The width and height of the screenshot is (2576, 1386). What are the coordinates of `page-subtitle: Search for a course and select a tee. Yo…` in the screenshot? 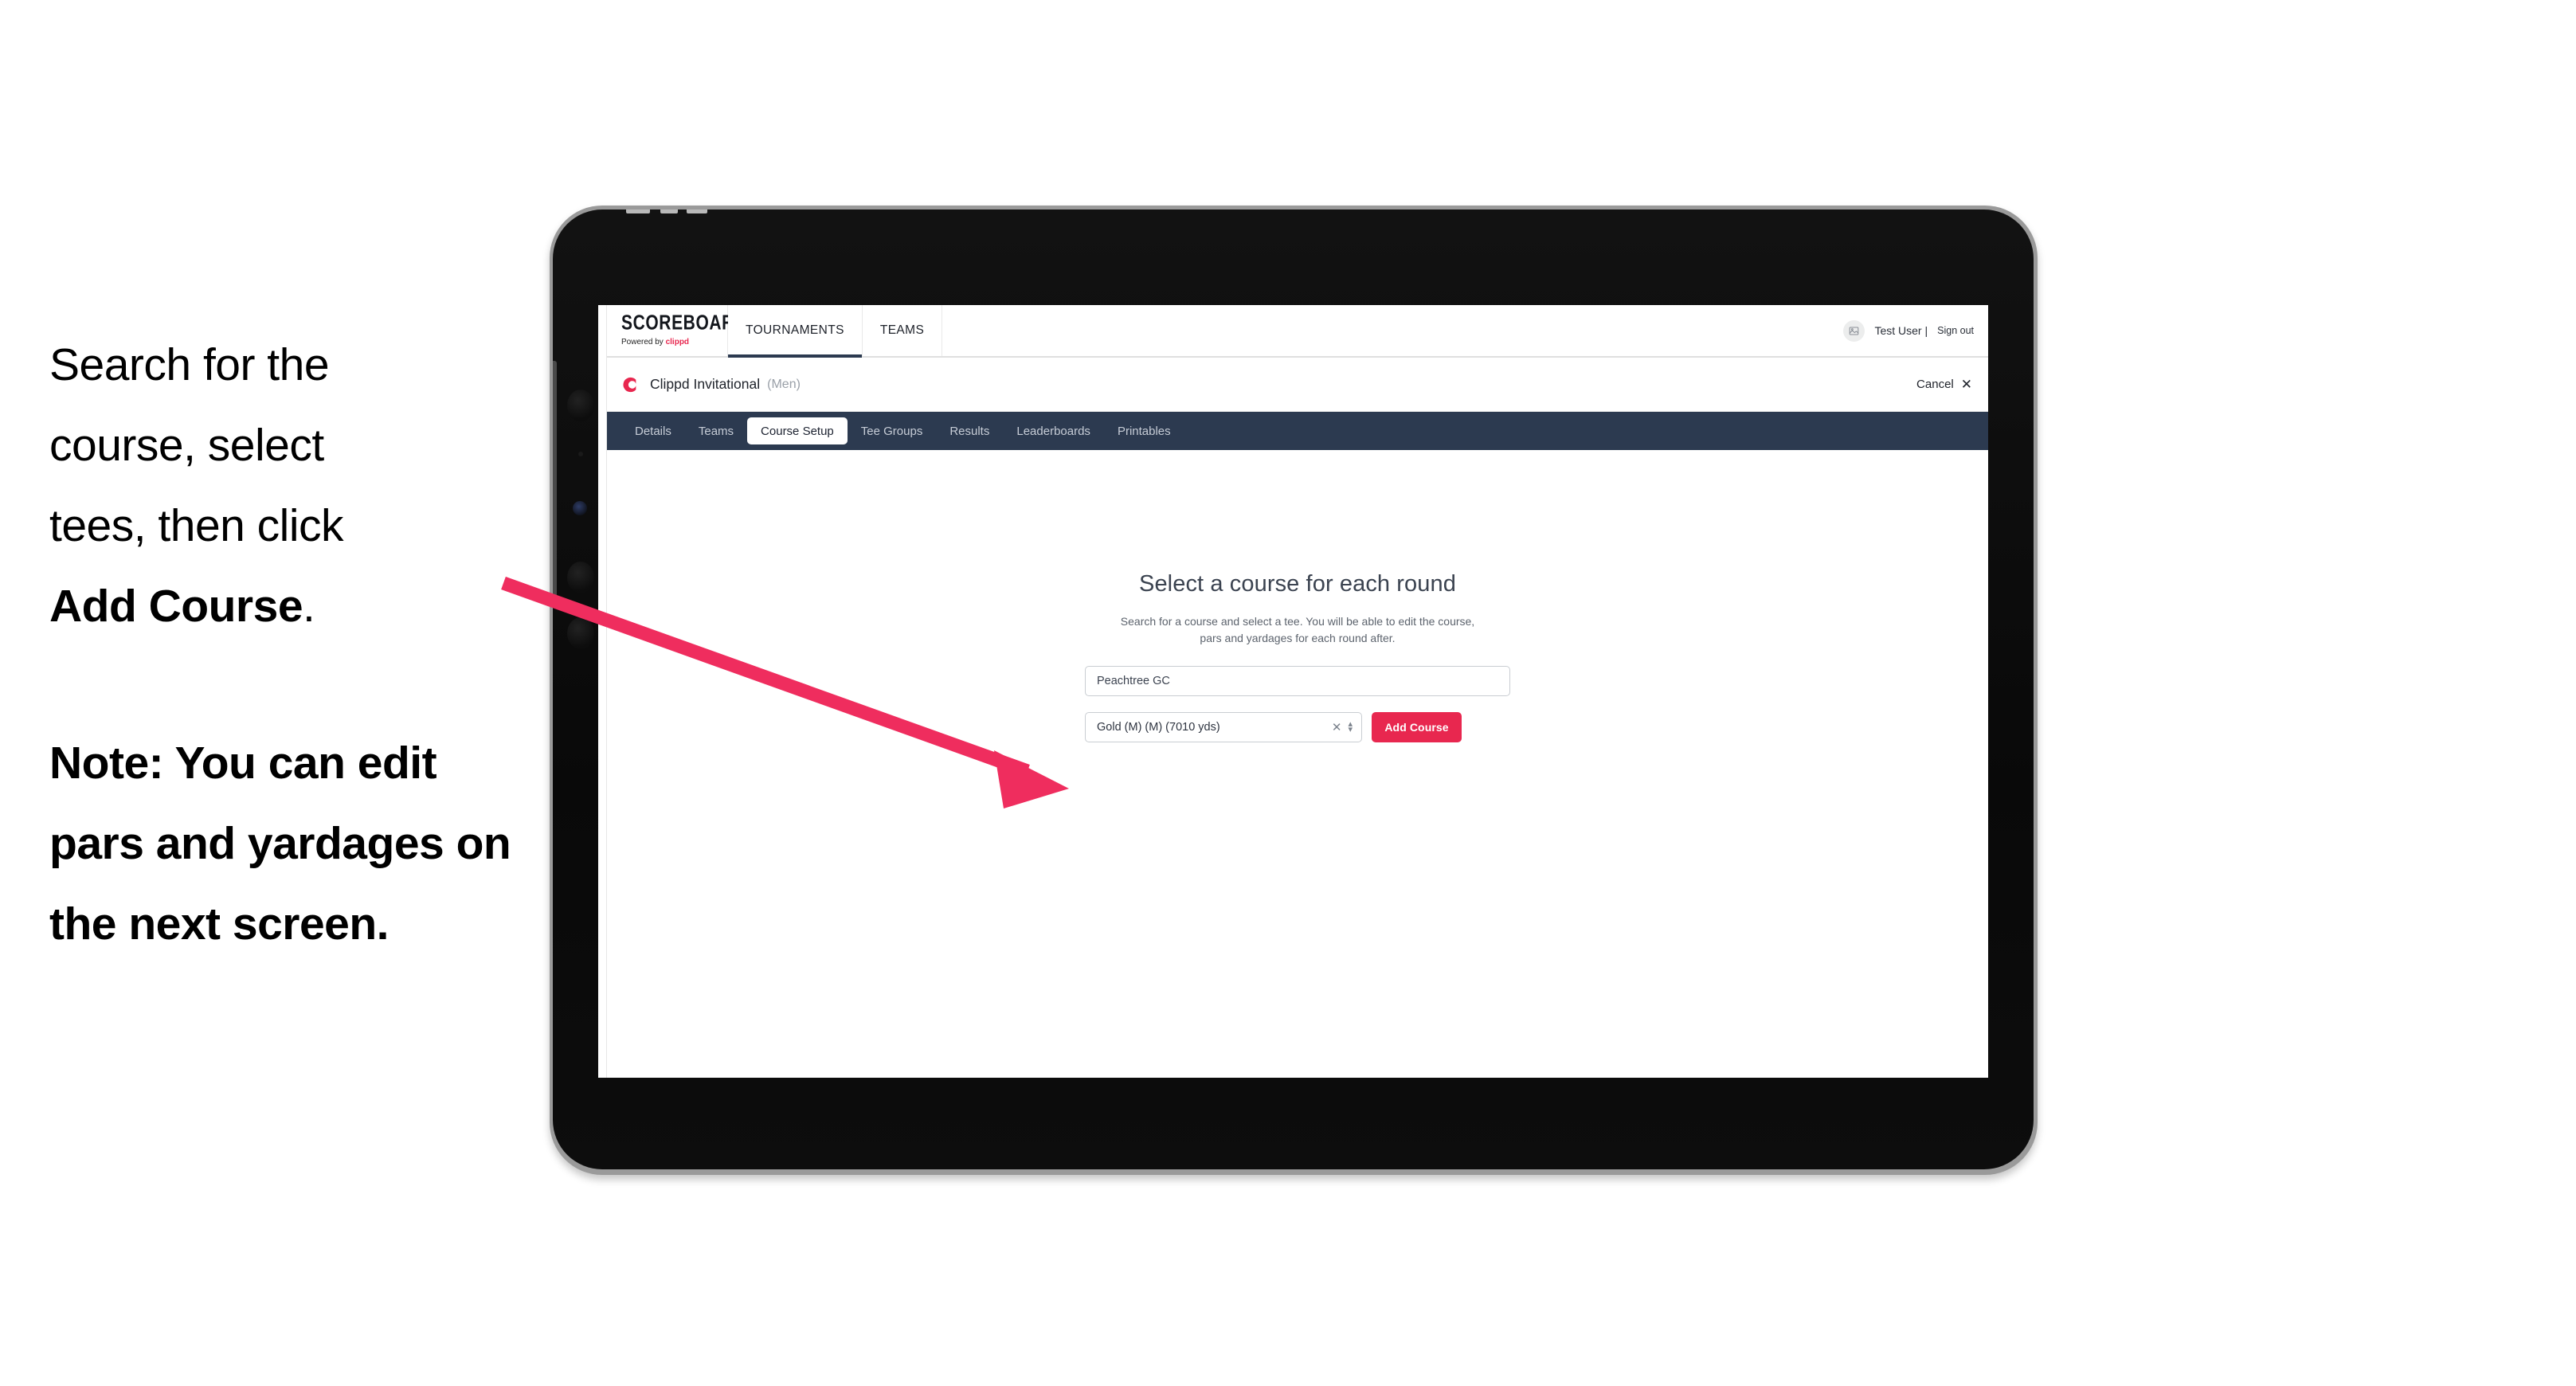 It's located at (1297, 629).